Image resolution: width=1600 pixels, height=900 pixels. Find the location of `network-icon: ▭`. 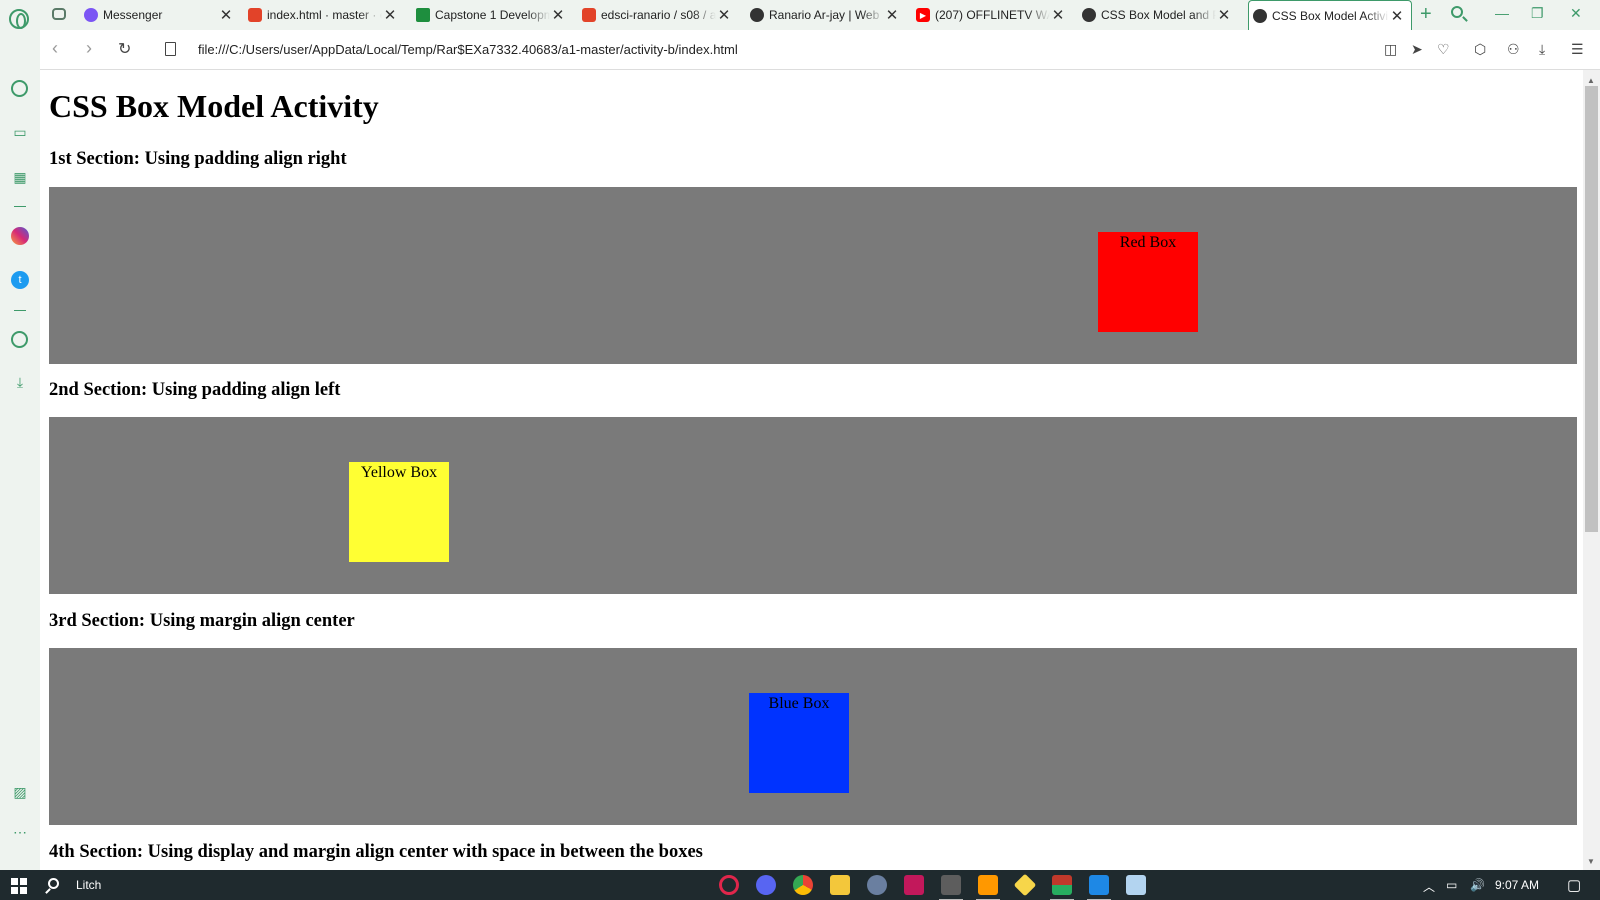

network-icon: ▭ is located at coordinates (1451, 885).